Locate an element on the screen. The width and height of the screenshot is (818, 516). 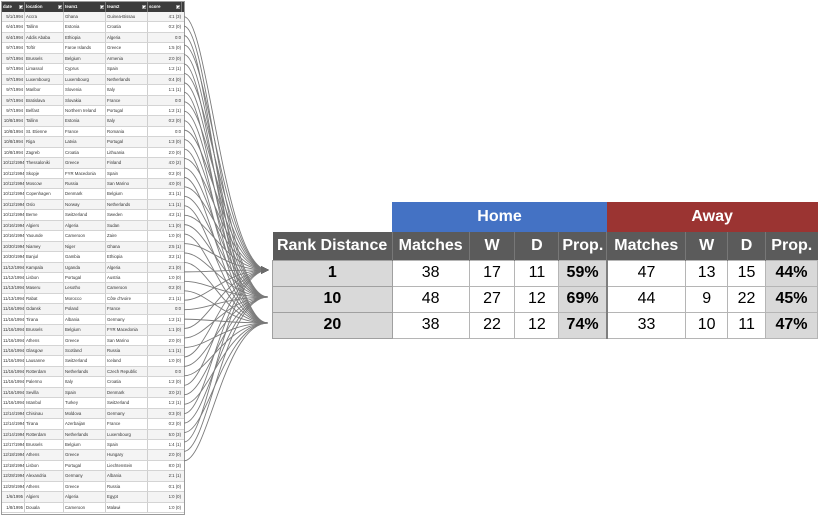
team2-cell: Algeria is located at coordinates (127, 37).